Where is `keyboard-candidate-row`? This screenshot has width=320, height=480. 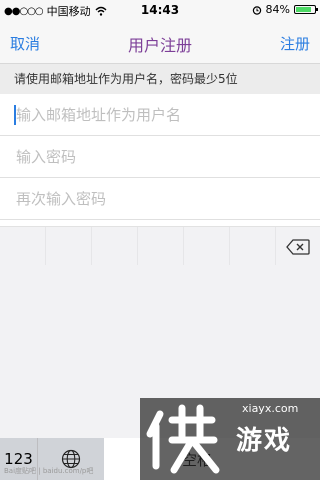 keyboard-candidate-row is located at coordinates (160, 246).